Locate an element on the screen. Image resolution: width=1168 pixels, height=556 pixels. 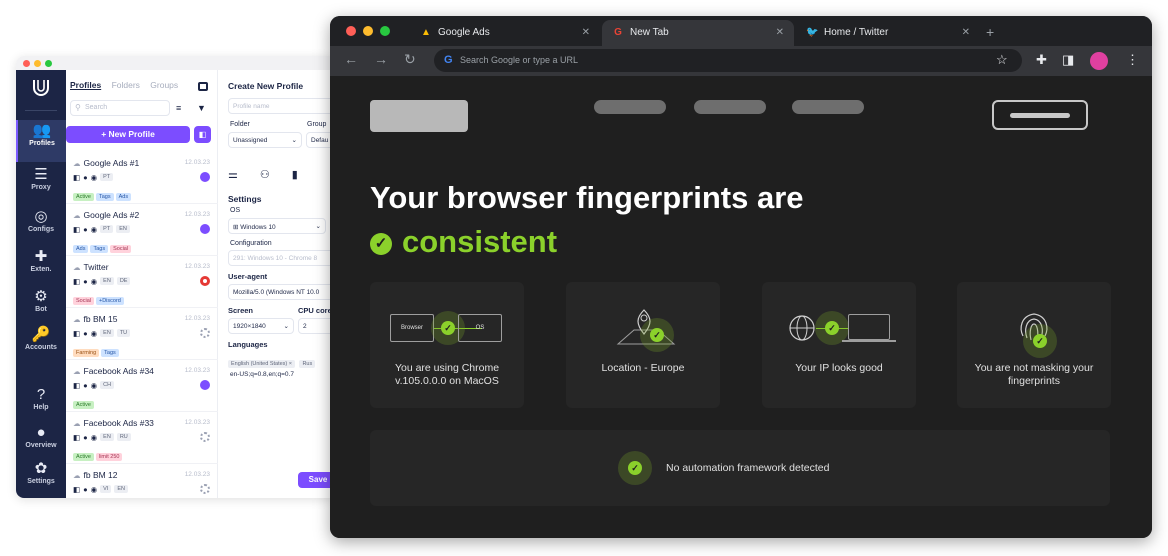
profile-name: ☁ Twitter is located at coordinates (91, 267).